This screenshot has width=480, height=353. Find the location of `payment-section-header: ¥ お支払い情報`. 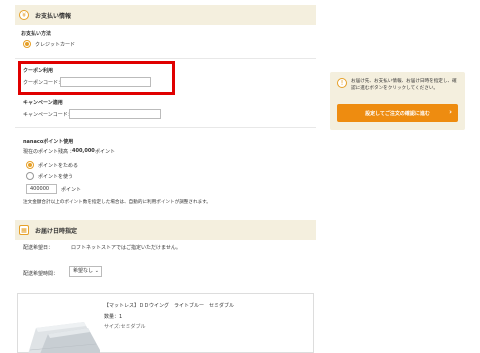

payment-section-header: ¥ お支払い情報 is located at coordinates (165, 15).